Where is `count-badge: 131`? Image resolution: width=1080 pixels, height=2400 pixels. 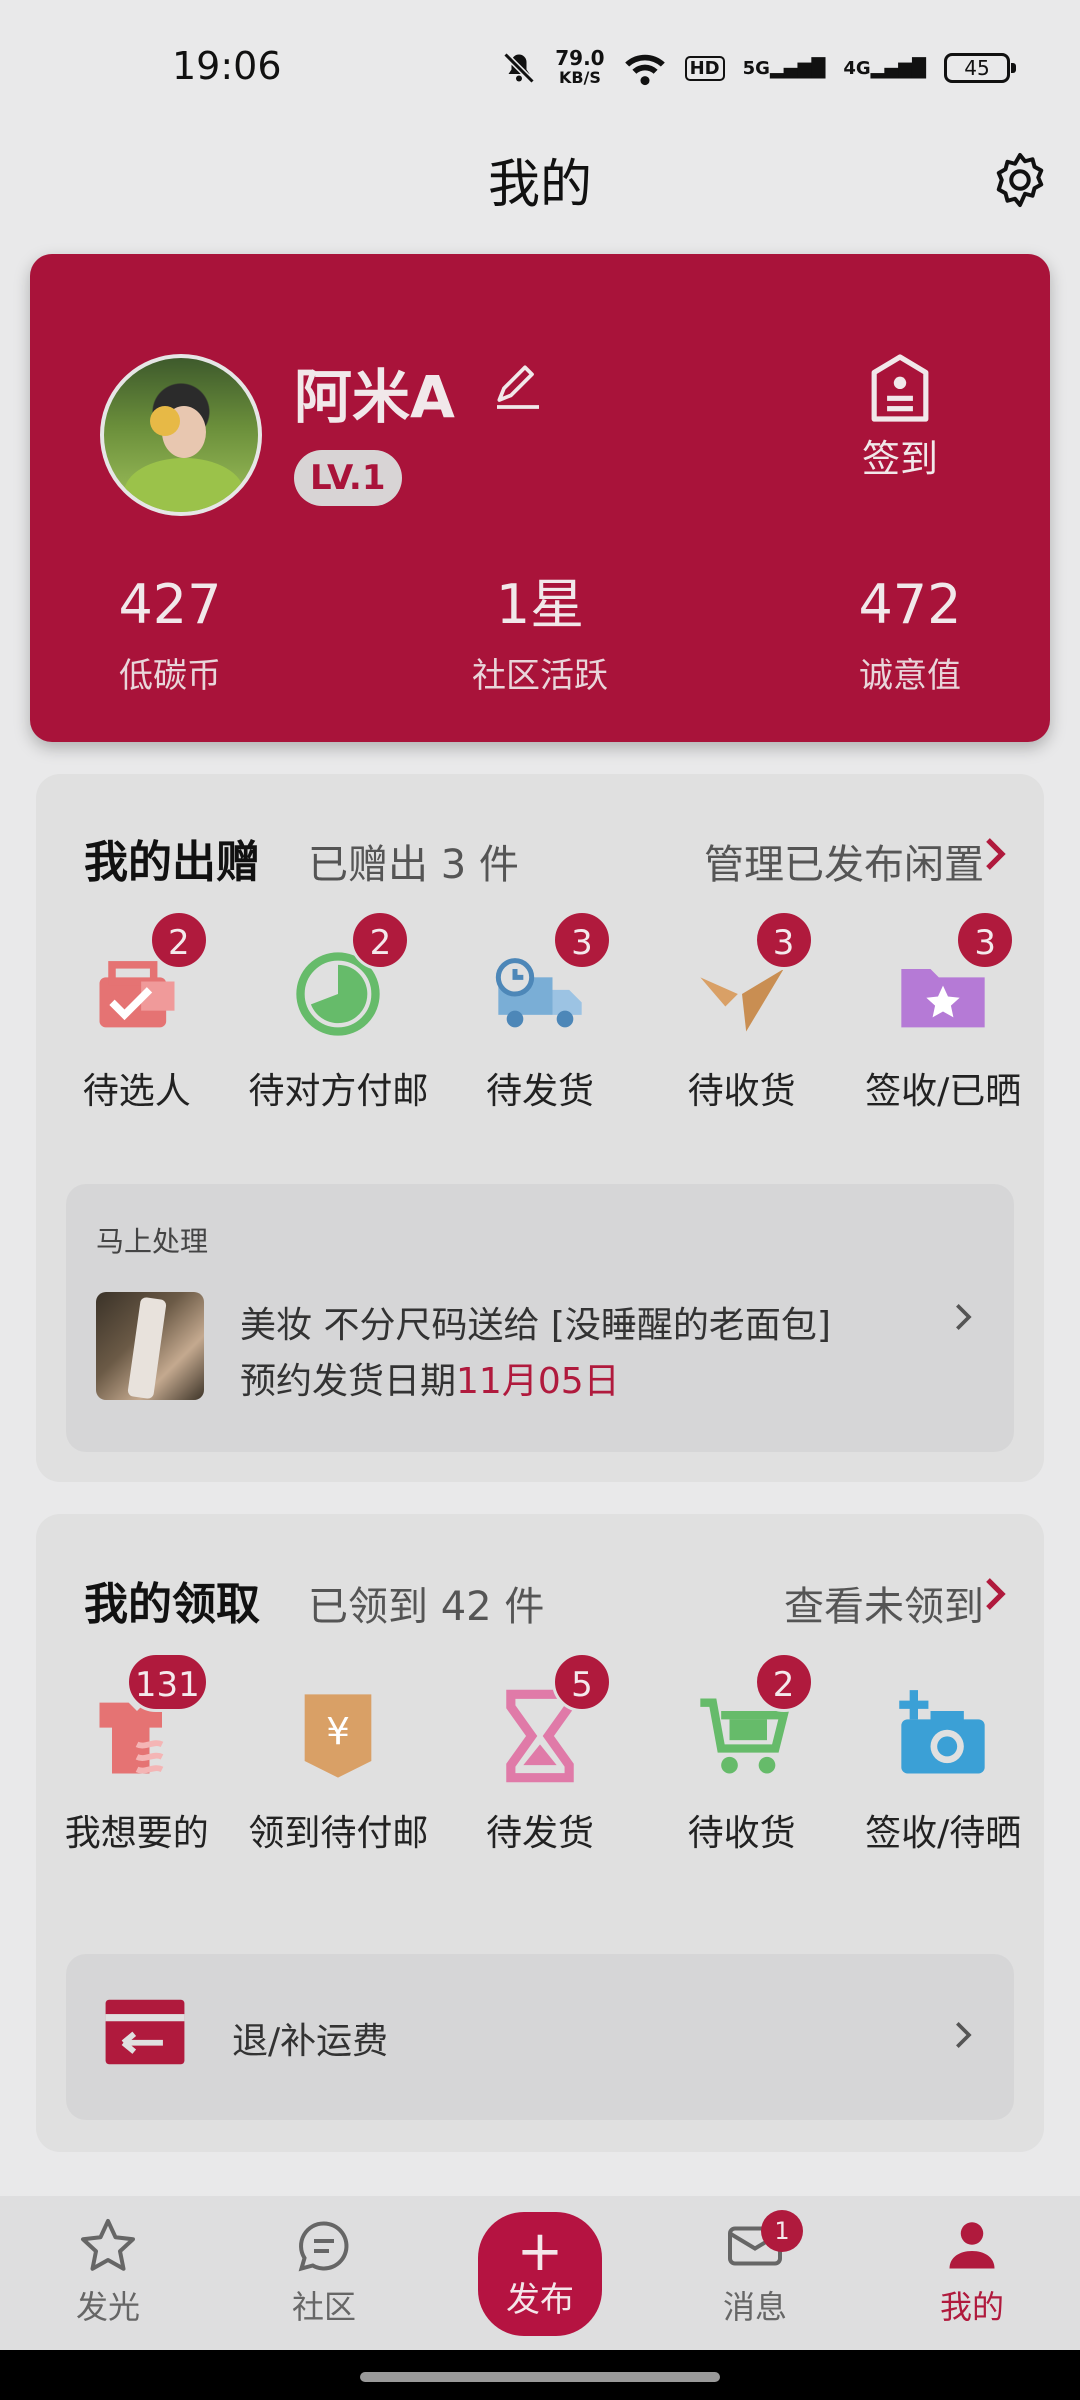 count-badge: 131 is located at coordinates (167, 1682).